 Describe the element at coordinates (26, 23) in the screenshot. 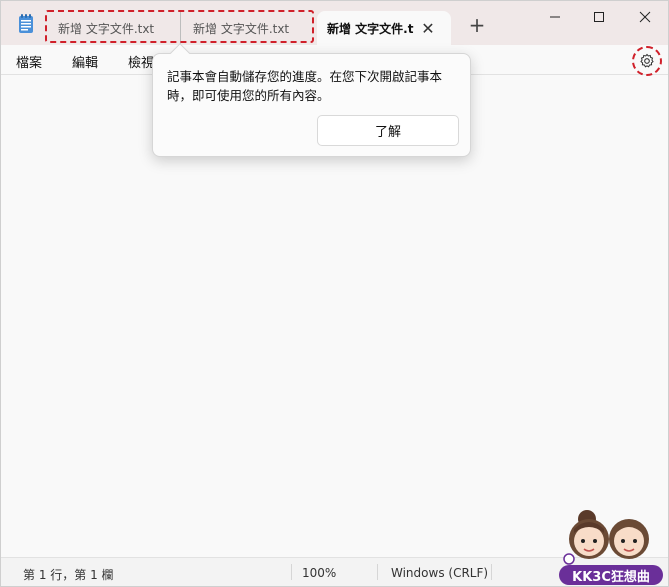

I see `notepad-app-icon` at that location.